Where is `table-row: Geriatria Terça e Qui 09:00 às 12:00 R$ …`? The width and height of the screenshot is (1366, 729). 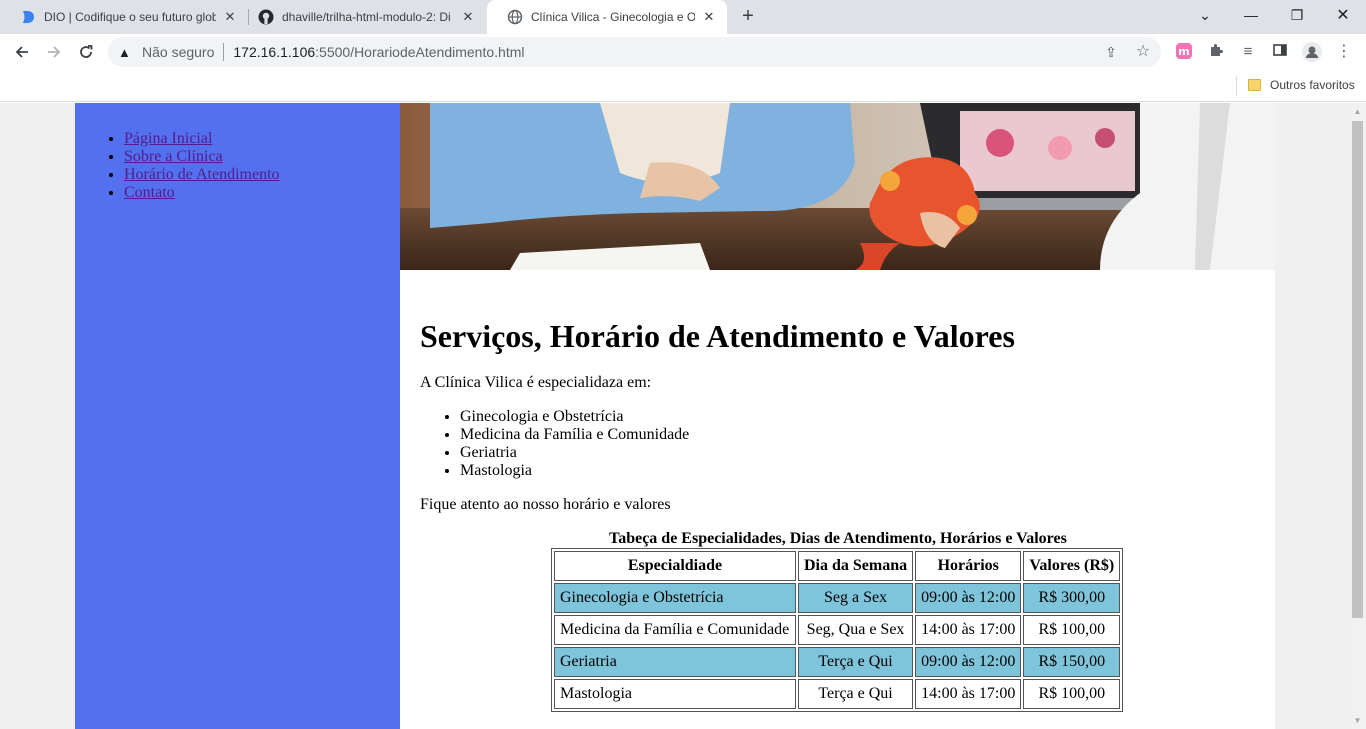 table-row: Geriatria Terça e Qui 09:00 às 12:00 R$ … is located at coordinates (837, 662).